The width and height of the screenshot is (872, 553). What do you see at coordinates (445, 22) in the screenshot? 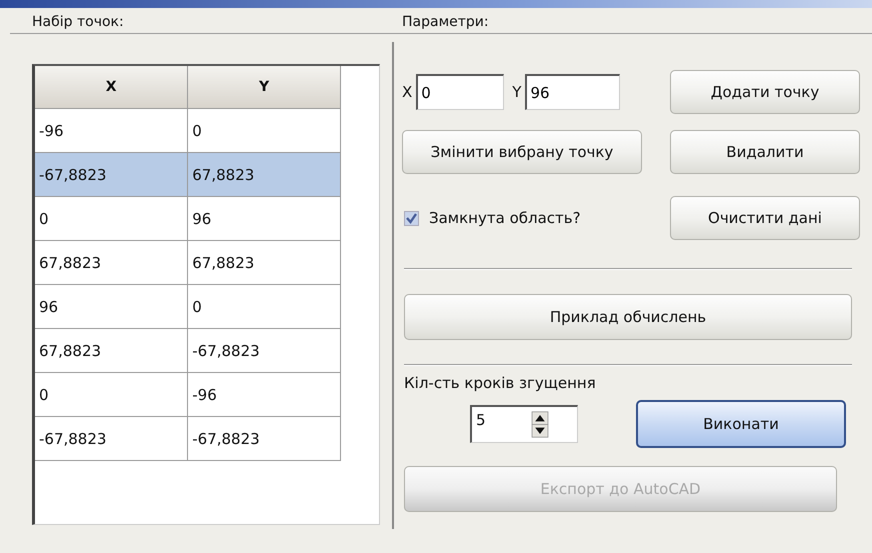
I see `group-title: Параметри:` at bounding box center [445, 22].